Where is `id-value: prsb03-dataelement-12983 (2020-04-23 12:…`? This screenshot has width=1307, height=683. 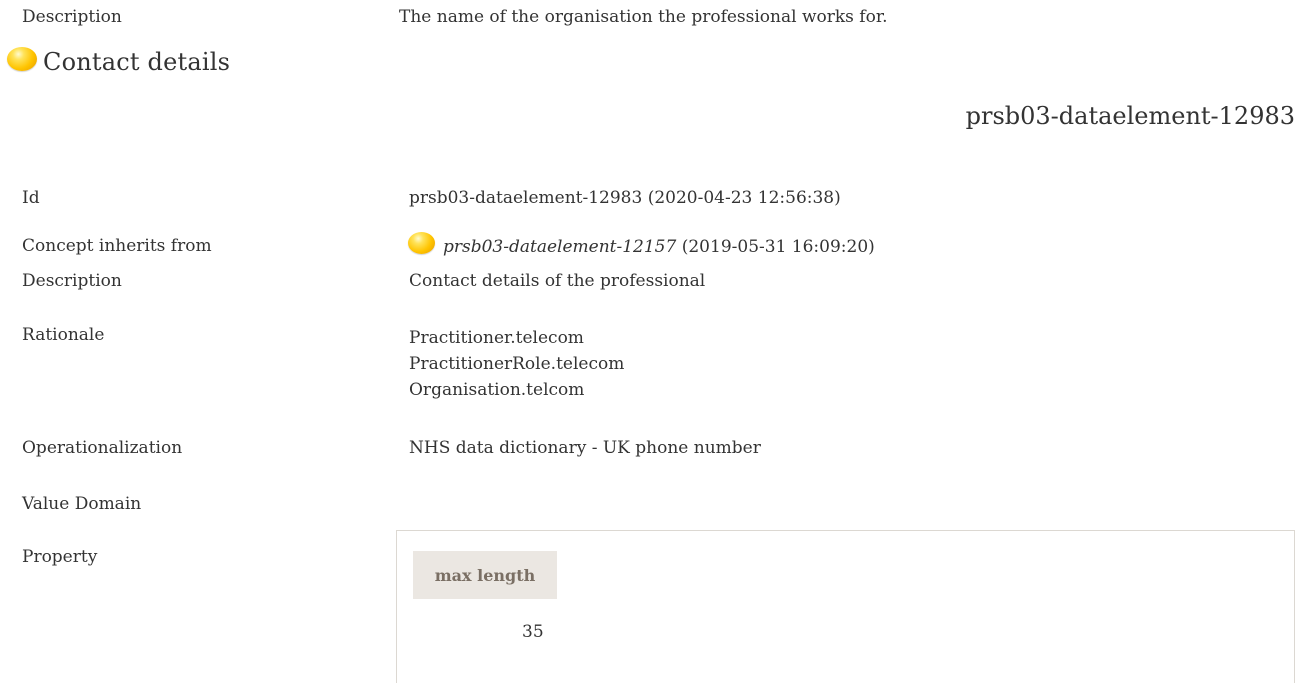 id-value: prsb03-dataelement-12983 (2020-04-23 12:… is located at coordinates (625, 198).